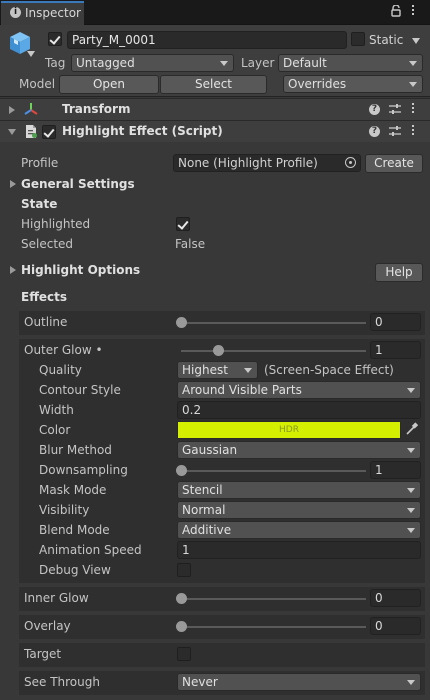 This screenshot has width=430, height=700. What do you see at coordinates (31, 109) in the screenshot?
I see `transform-axis-icon` at bounding box center [31, 109].